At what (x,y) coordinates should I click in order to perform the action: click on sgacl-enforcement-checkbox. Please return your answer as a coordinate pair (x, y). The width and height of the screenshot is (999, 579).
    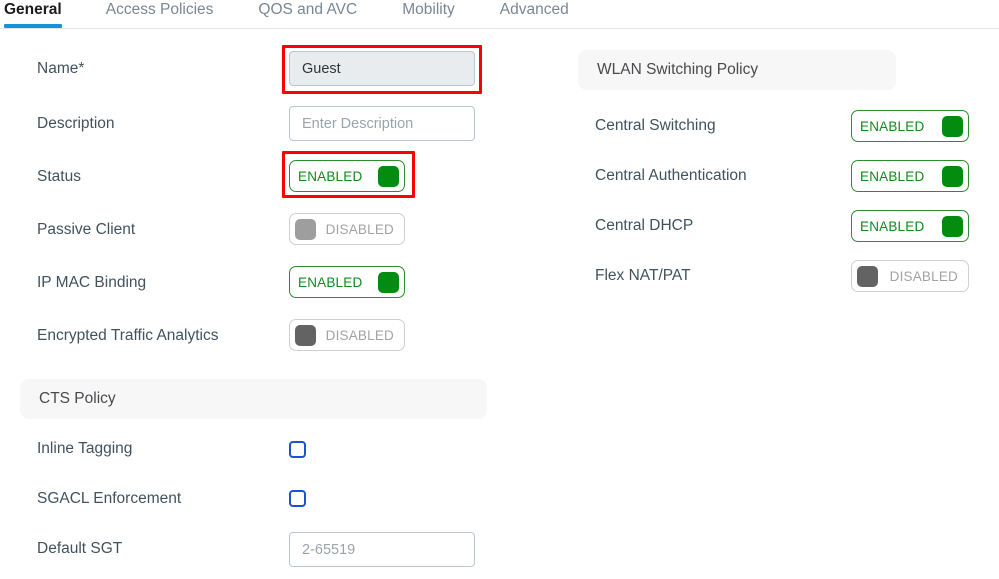
    Looking at the image, I should click on (297, 498).